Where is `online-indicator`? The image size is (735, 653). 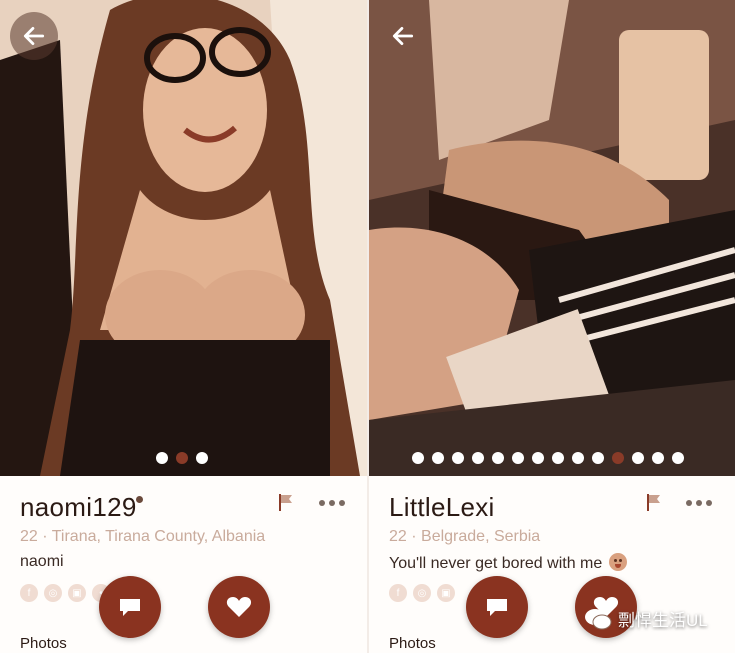
online-indicator is located at coordinates (139, 499).